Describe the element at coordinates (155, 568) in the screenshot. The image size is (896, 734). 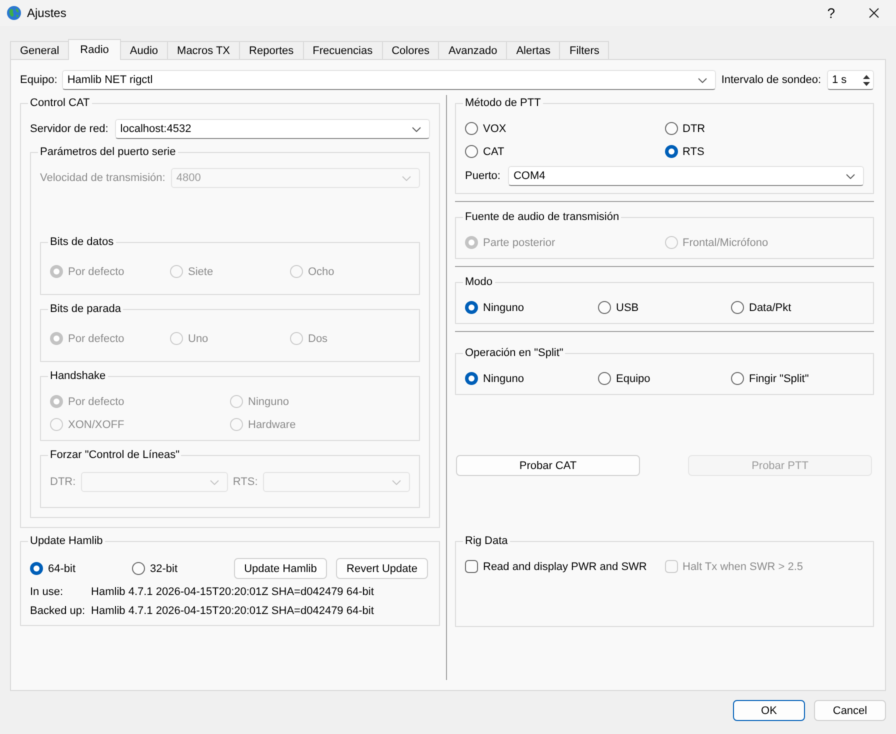
I see `radio-button: 32-bit` at that location.